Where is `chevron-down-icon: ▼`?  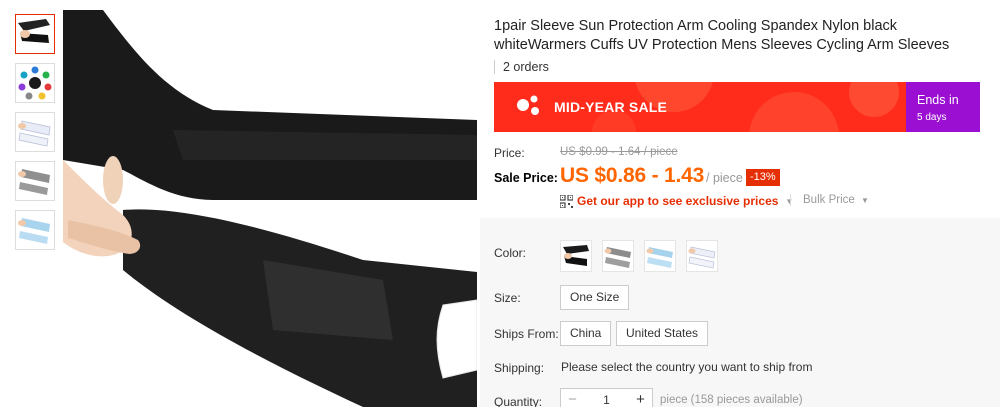 chevron-down-icon: ▼ is located at coordinates (864, 200).